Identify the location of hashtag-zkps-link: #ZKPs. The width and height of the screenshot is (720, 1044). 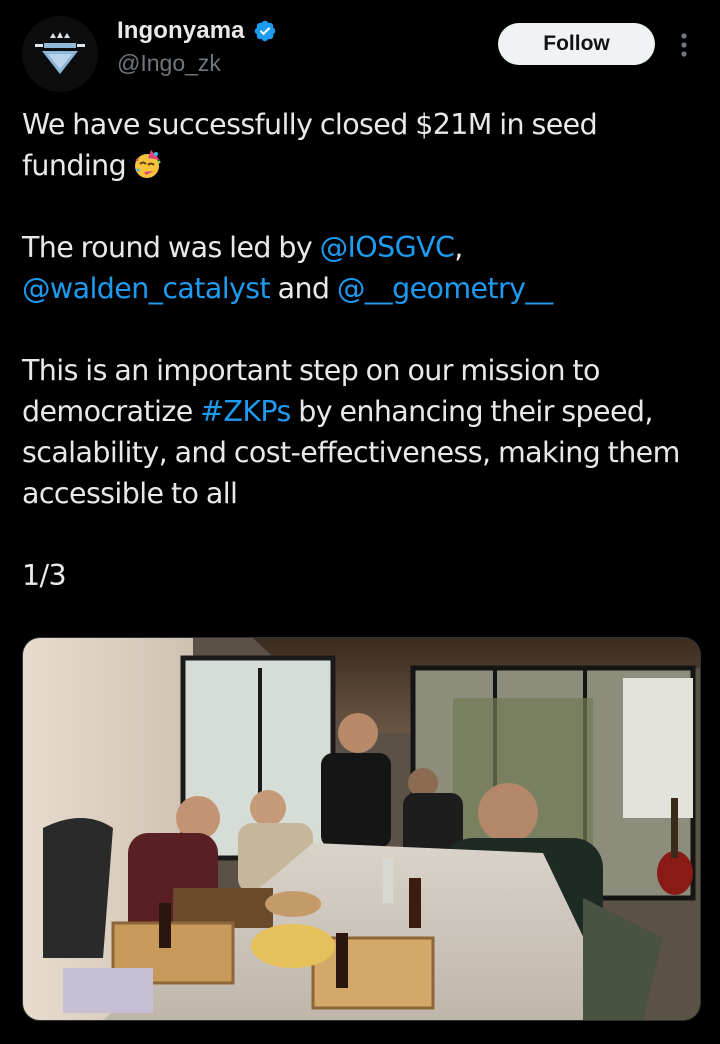
(245, 411).